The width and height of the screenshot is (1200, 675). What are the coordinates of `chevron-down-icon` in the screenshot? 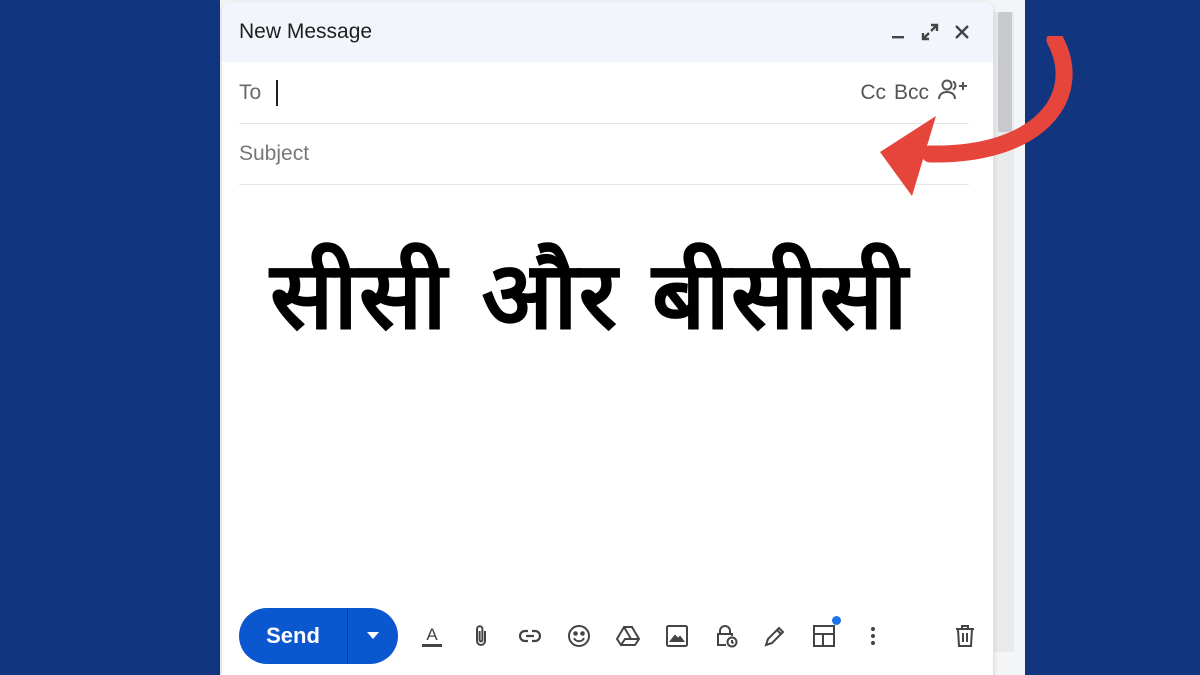 It's located at (373, 636).